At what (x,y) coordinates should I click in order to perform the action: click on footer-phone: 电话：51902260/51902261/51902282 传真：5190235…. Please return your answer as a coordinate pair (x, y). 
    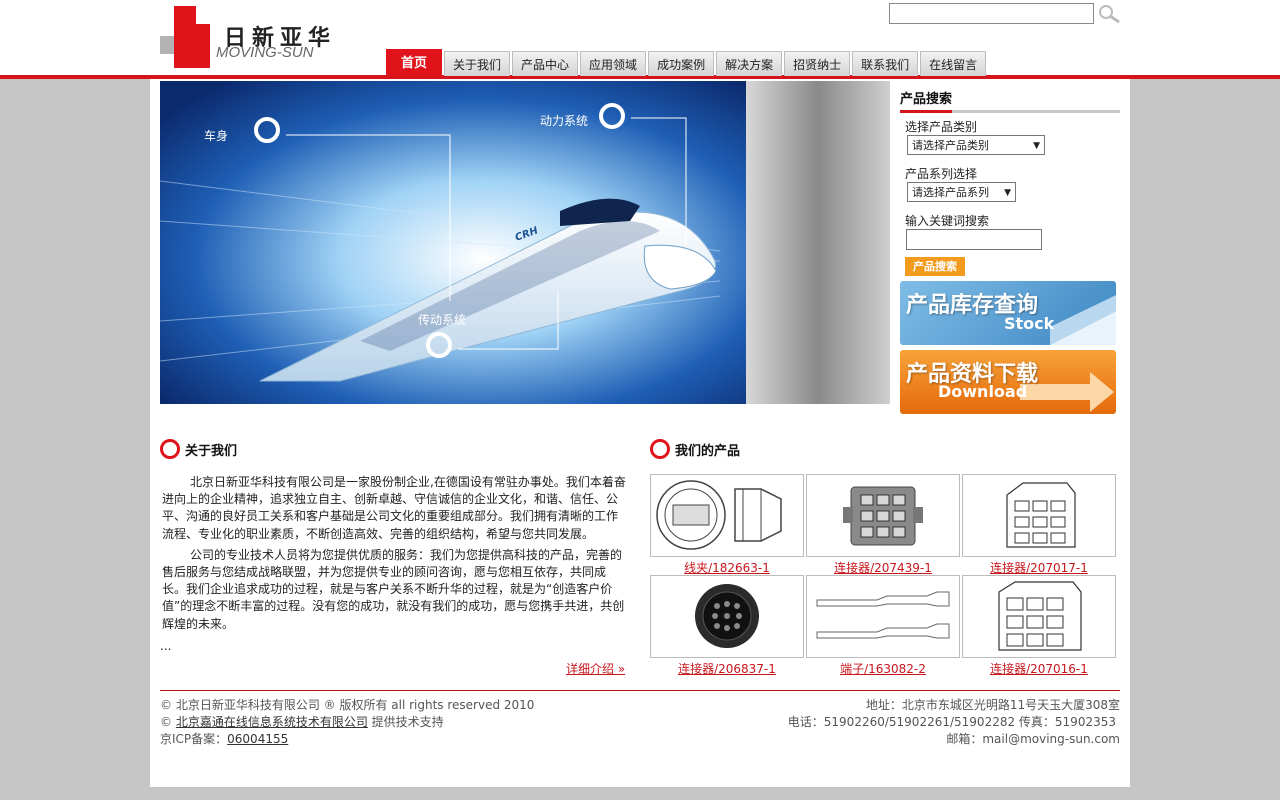
    Looking at the image, I should click on (951, 722).